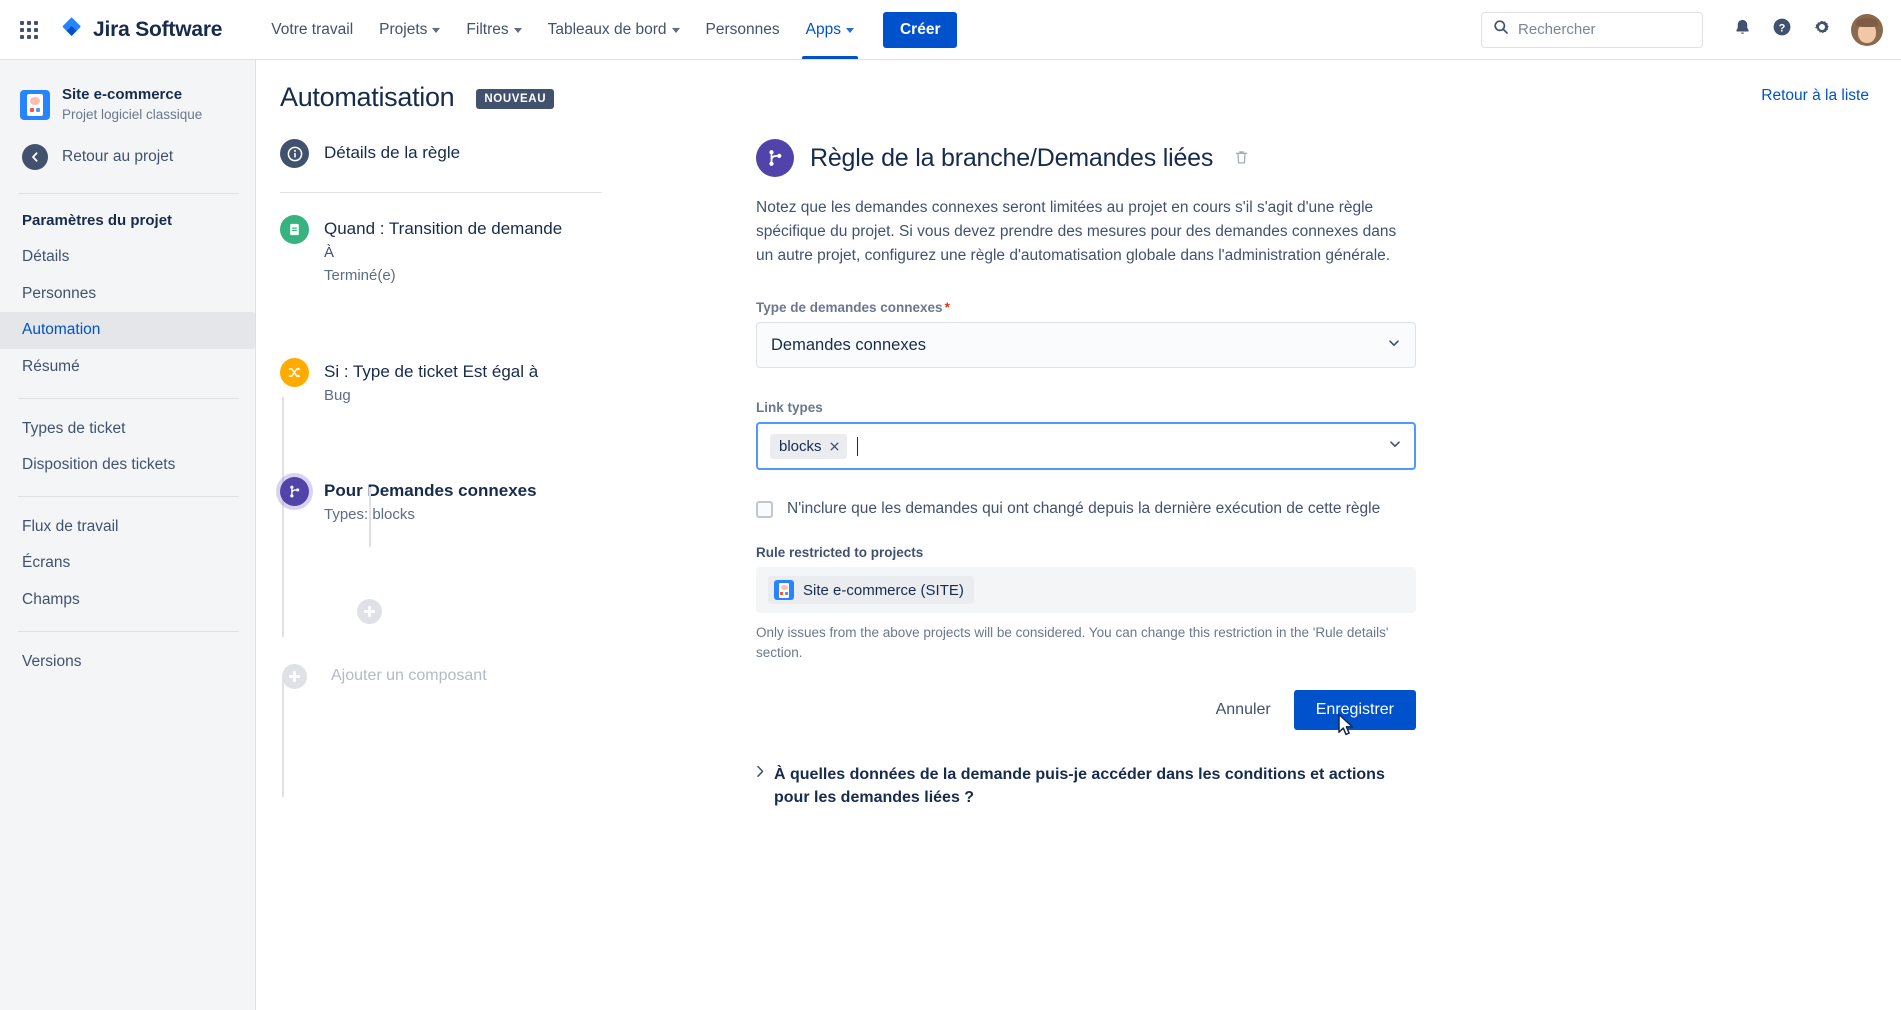  What do you see at coordinates (789, 408) in the screenshot?
I see `field-label: Link types` at bounding box center [789, 408].